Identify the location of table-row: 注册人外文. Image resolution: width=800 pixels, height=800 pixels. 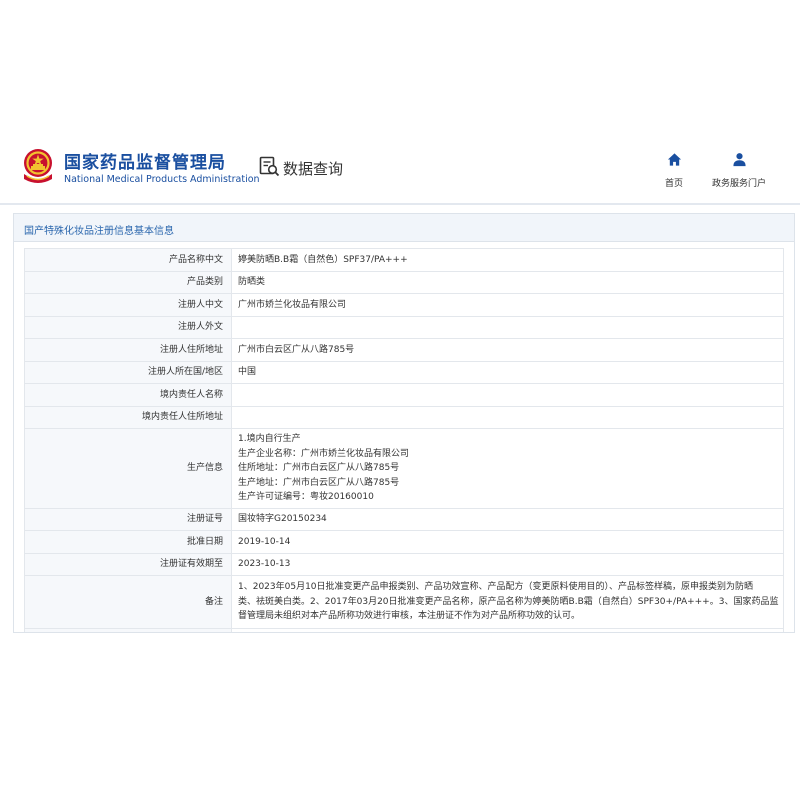
(404, 327).